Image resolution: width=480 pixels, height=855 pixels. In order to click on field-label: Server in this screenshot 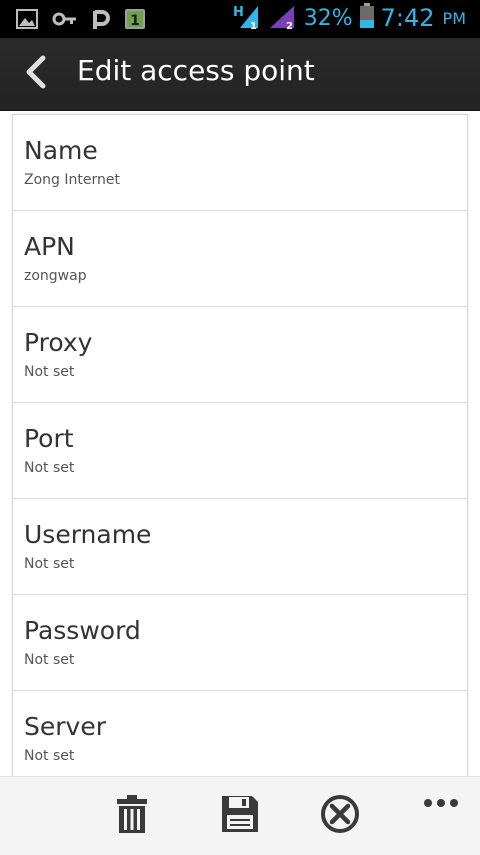, I will do `click(65, 726)`.